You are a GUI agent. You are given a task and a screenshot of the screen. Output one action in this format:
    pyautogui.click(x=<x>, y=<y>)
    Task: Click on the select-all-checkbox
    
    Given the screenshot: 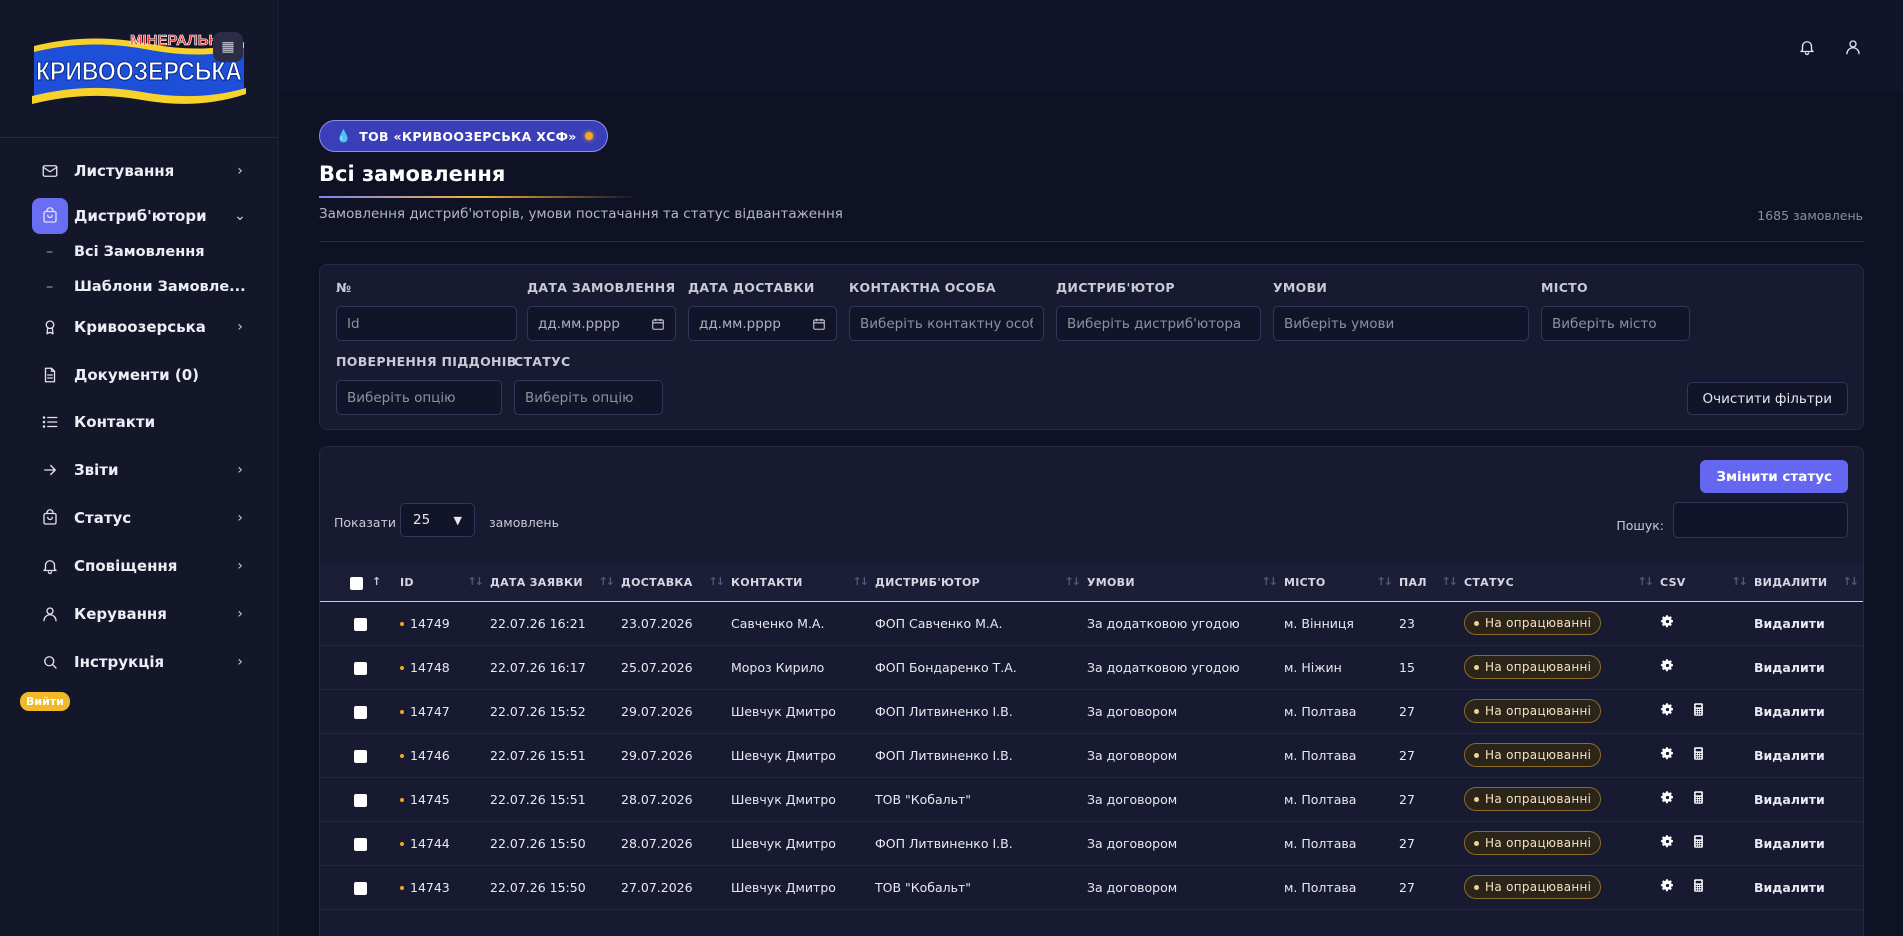 What is the action you would take?
    pyautogui.click(x=356, y=583)
    